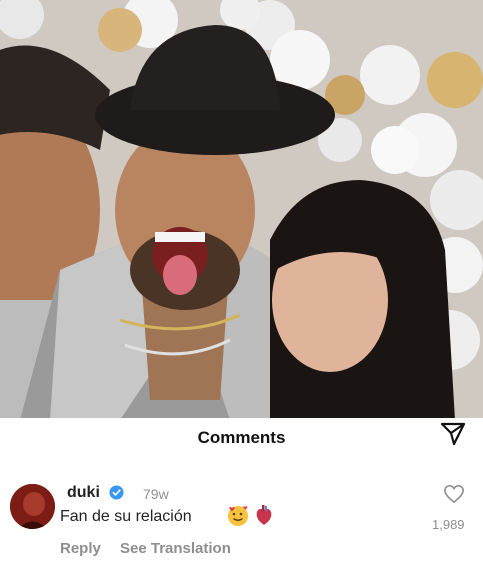  I want to click on comments-header: Comments, so click(241, 437).